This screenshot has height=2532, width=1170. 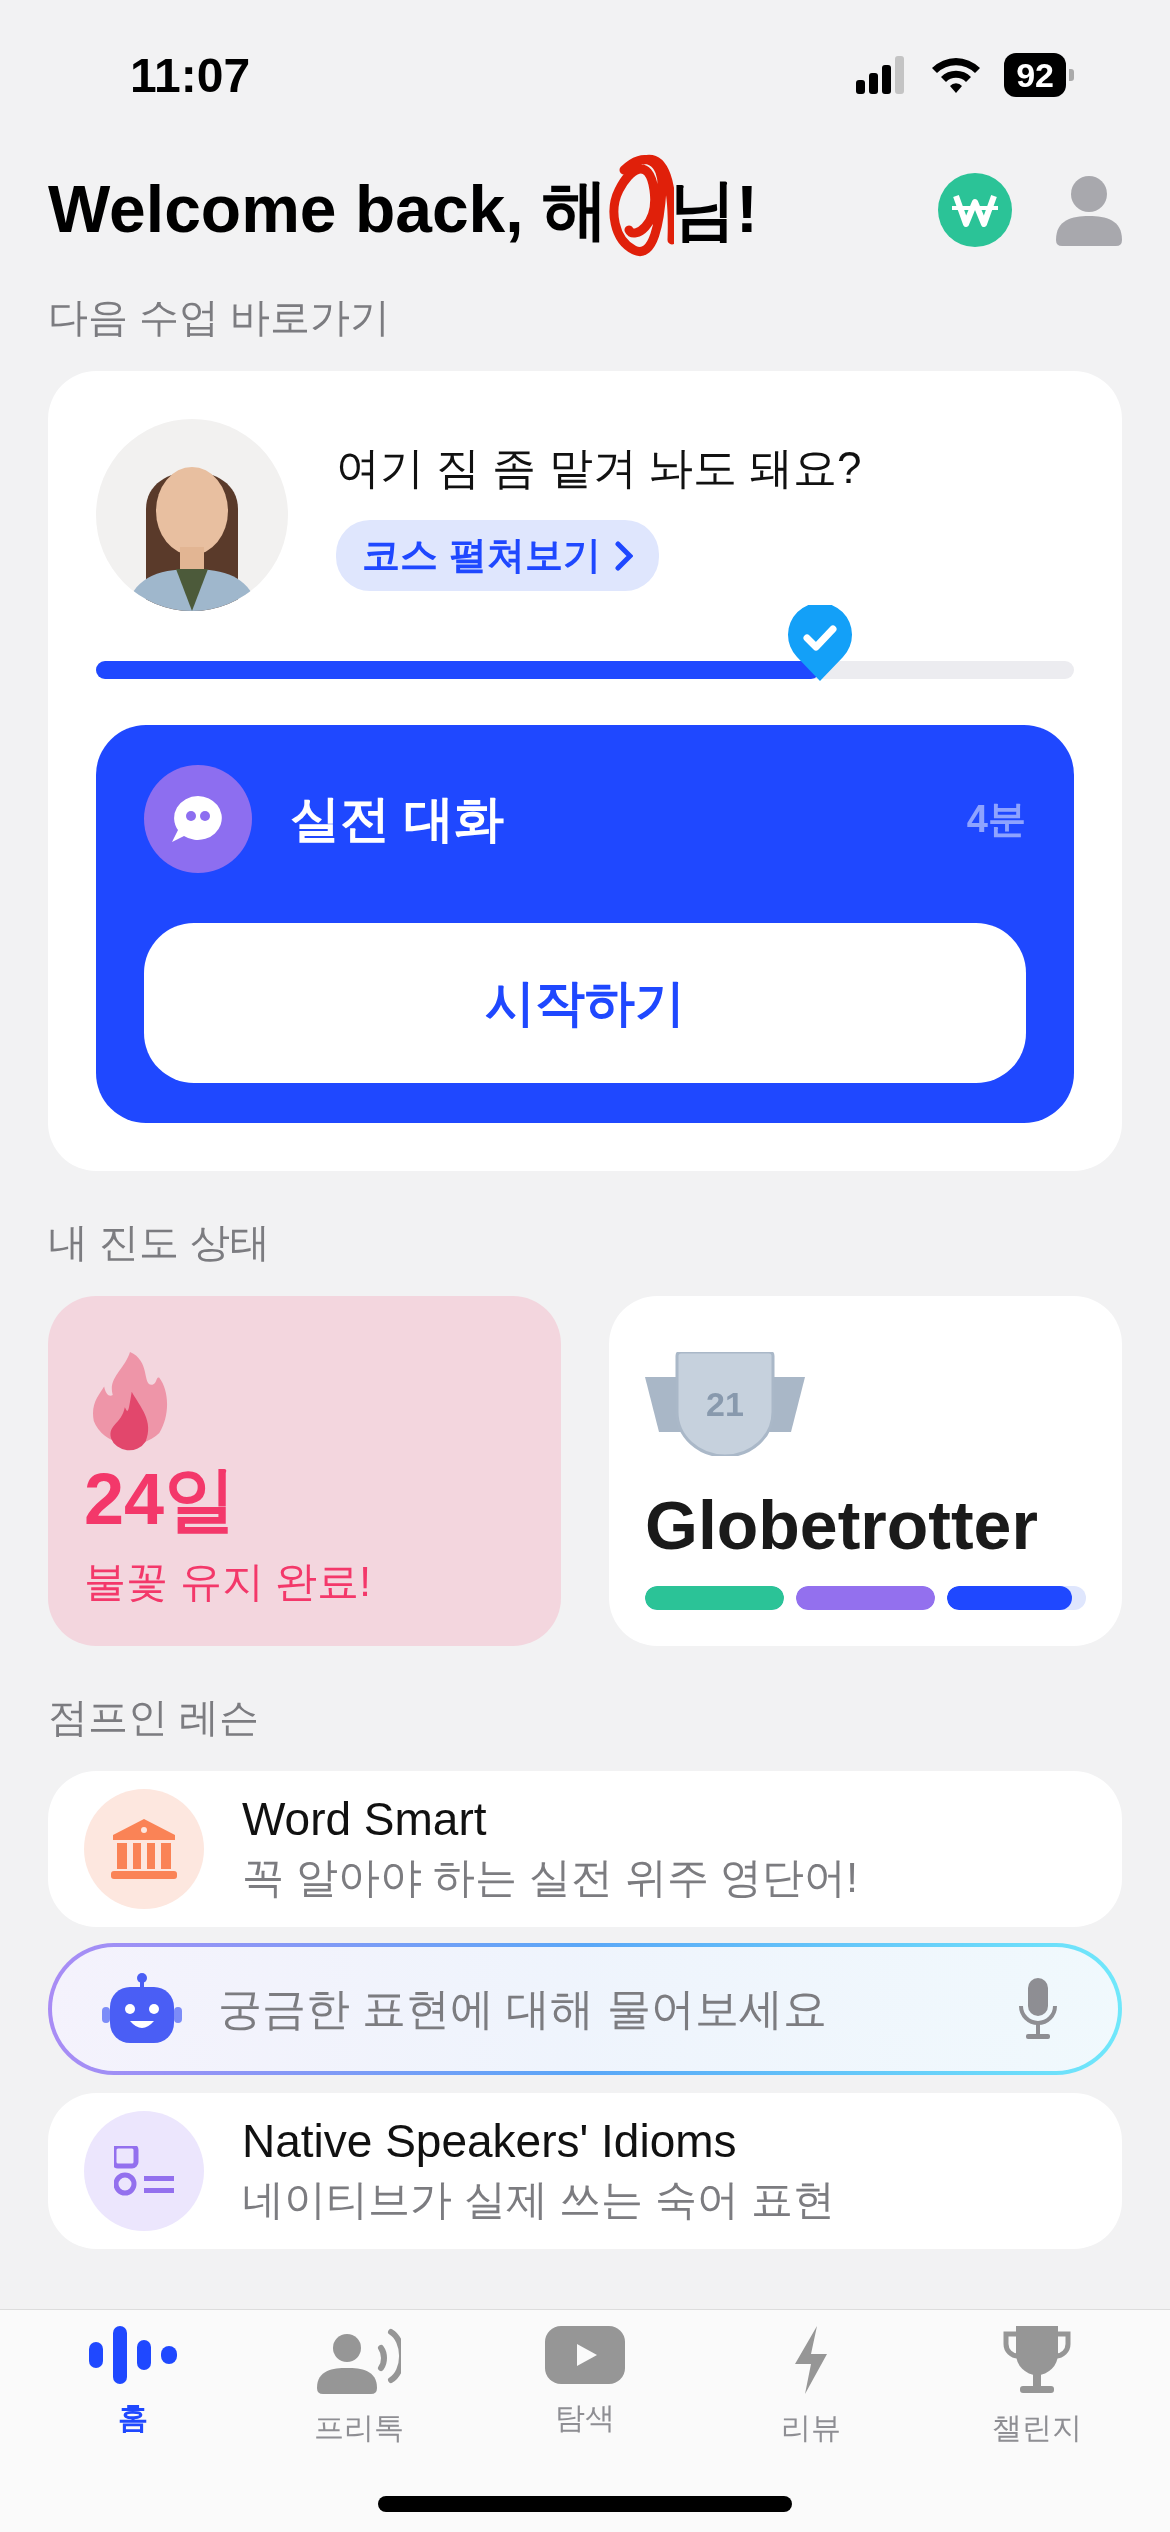 I want to click on welcome-title: Welcome back, 해, so click(x=328, y=209).